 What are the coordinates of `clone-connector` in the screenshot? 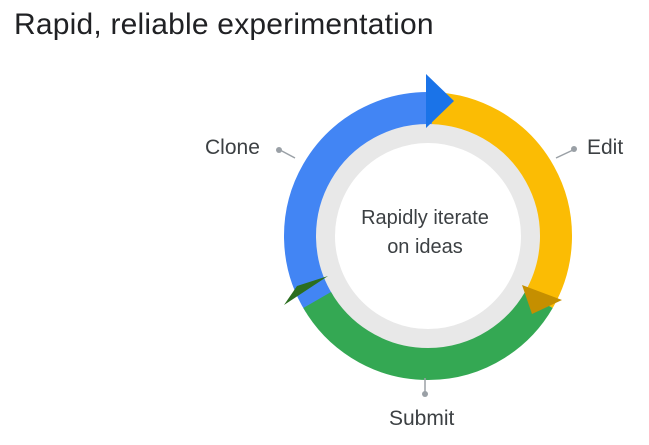 It's located at (287, 154).